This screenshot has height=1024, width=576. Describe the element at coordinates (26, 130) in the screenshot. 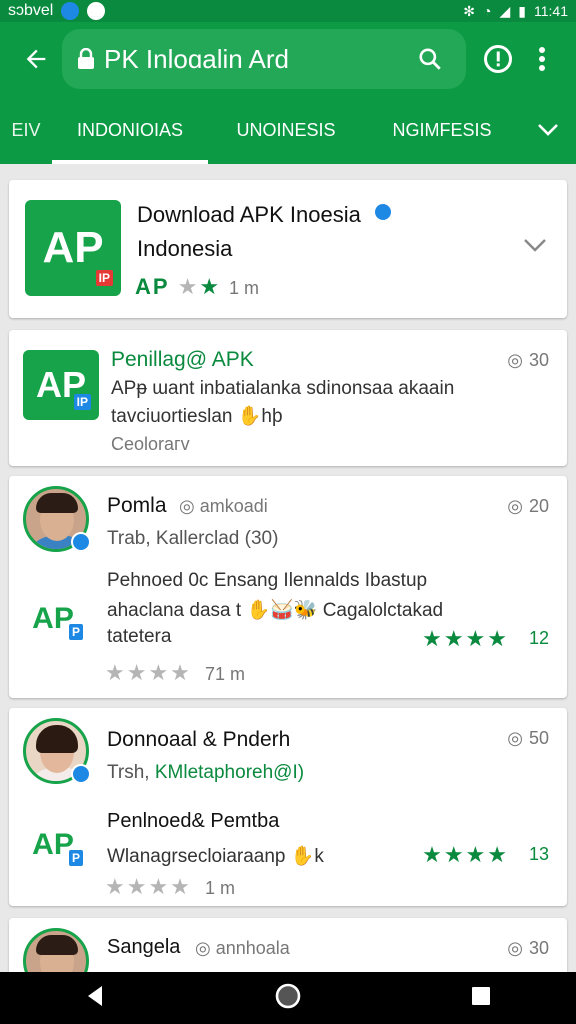

I see `tab-0: EIV` at that location.